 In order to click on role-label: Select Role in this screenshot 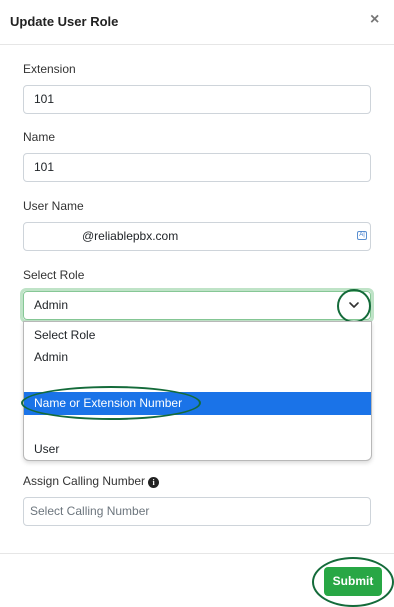, I will do `click(54, 275)`.